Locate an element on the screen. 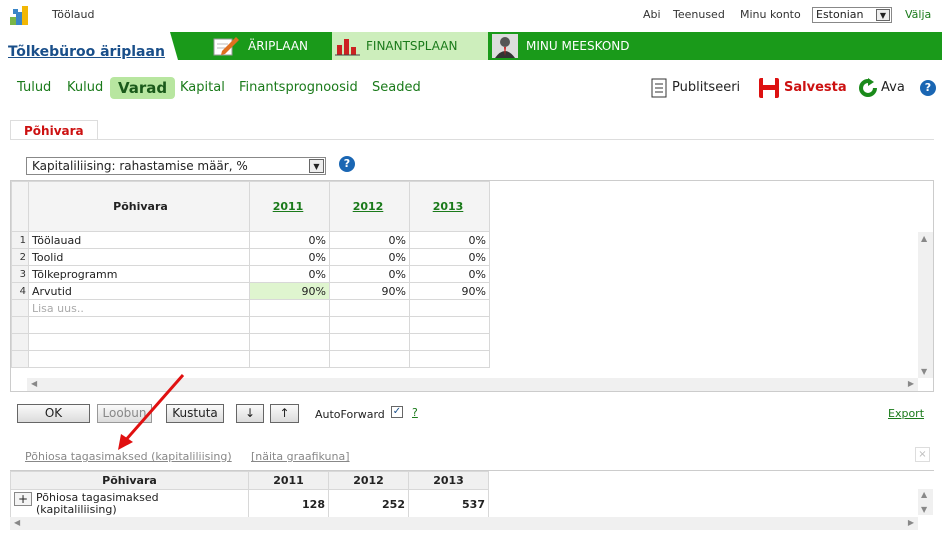 Image resolution: width=942 pixels, height=546 pixels. table-row: 2 Toolid 0% 0% 0% is located at coordinates (250, 257).